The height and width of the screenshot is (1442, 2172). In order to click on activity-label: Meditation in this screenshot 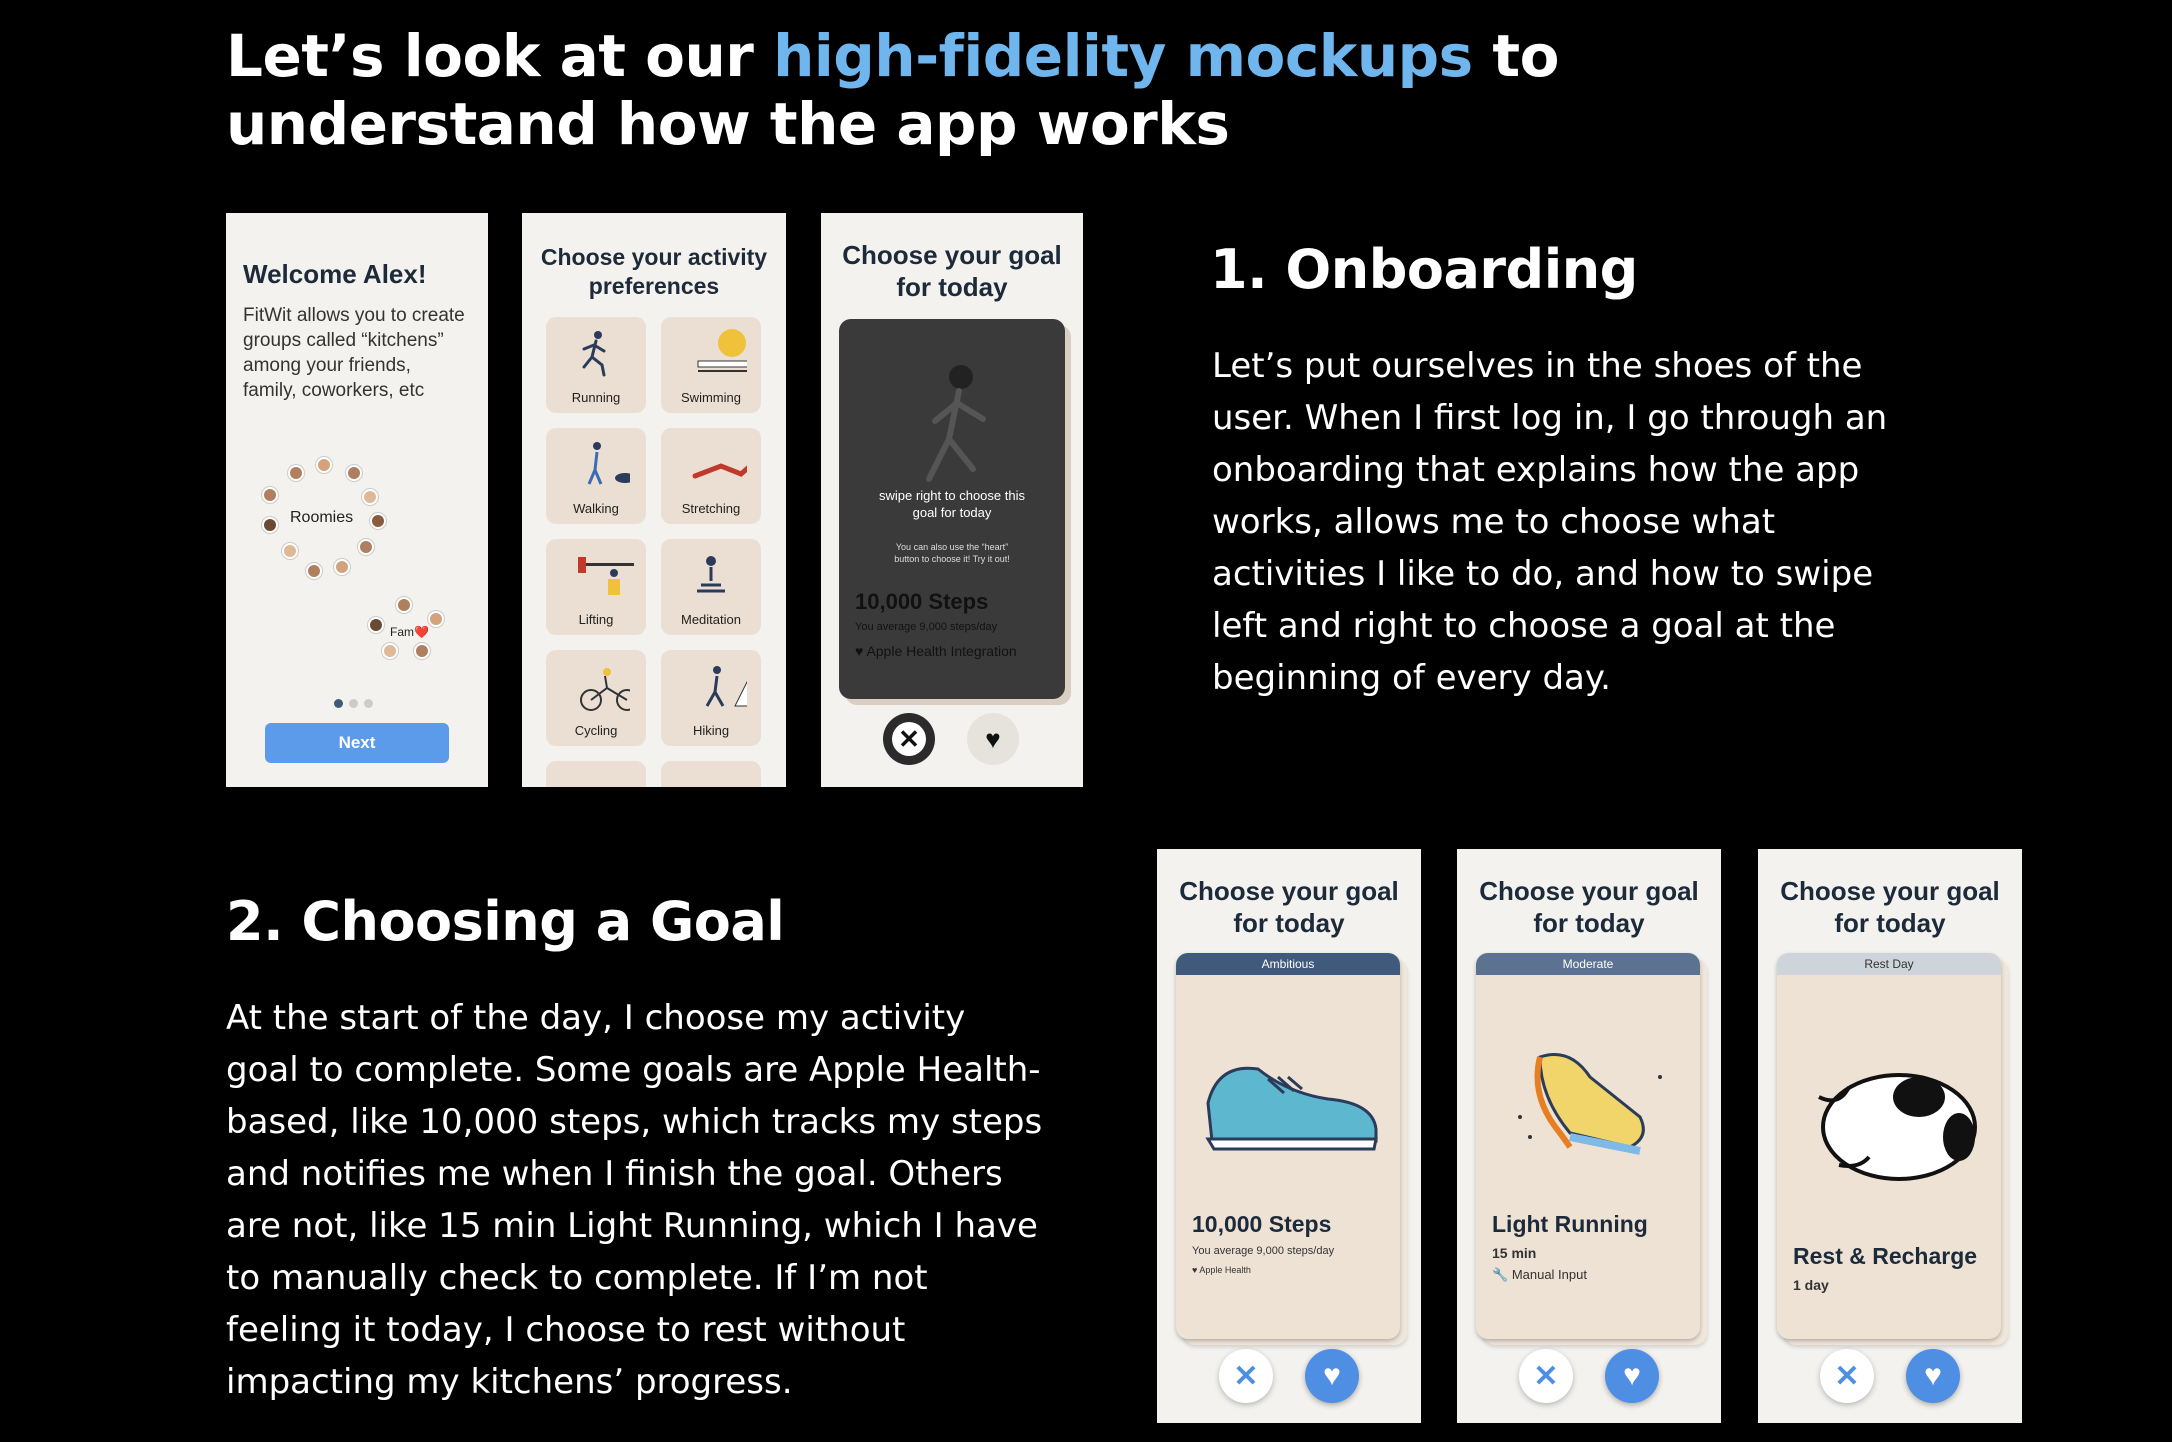, I will do `click(711, 619)`.